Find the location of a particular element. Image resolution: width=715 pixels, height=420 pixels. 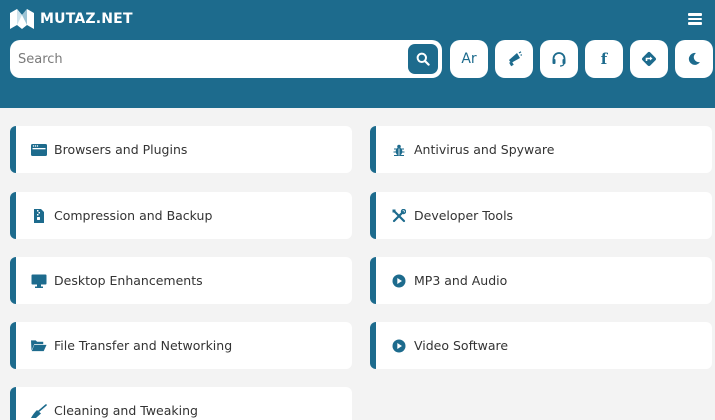

category-desktop: Desktop Enhancements is located at coordinates (181, 280).